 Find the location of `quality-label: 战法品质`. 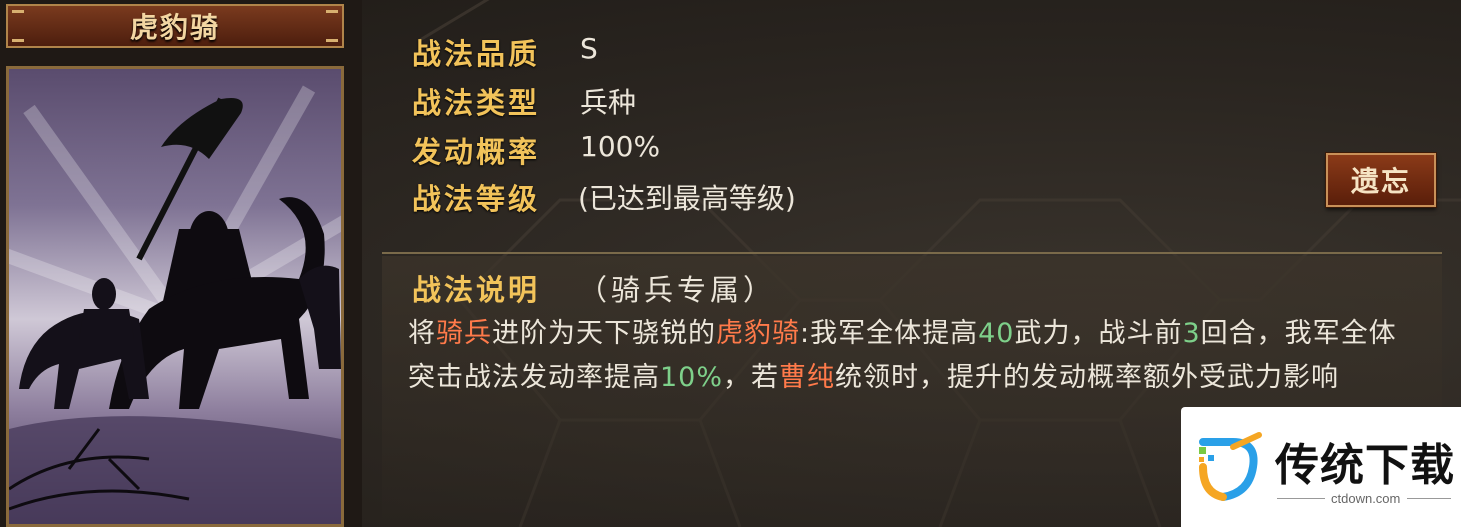

quality-label: 战法品质 is located at coordinates (476, 54).